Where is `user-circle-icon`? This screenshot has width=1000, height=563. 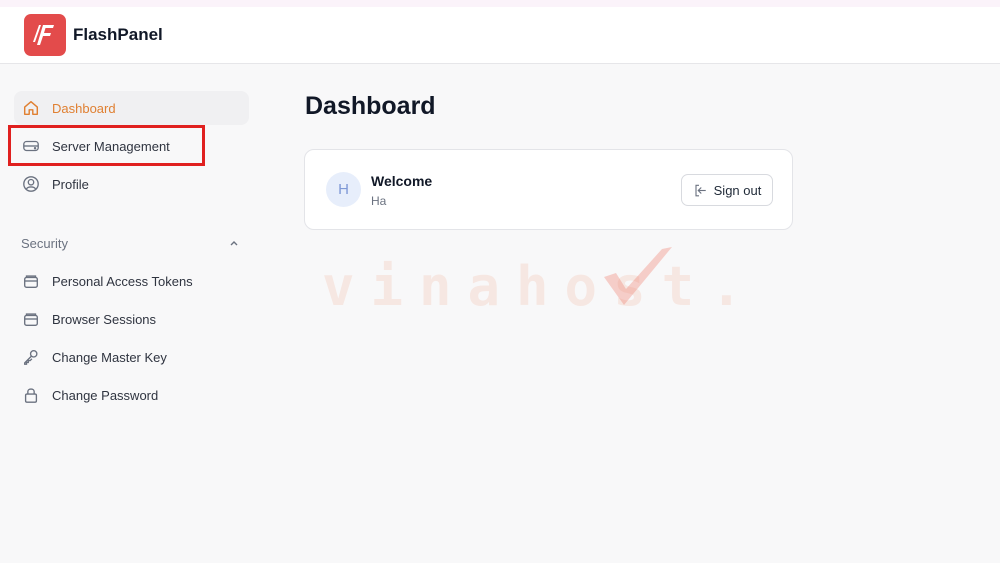
user-circle-icon is located at coordinates (31, 184).